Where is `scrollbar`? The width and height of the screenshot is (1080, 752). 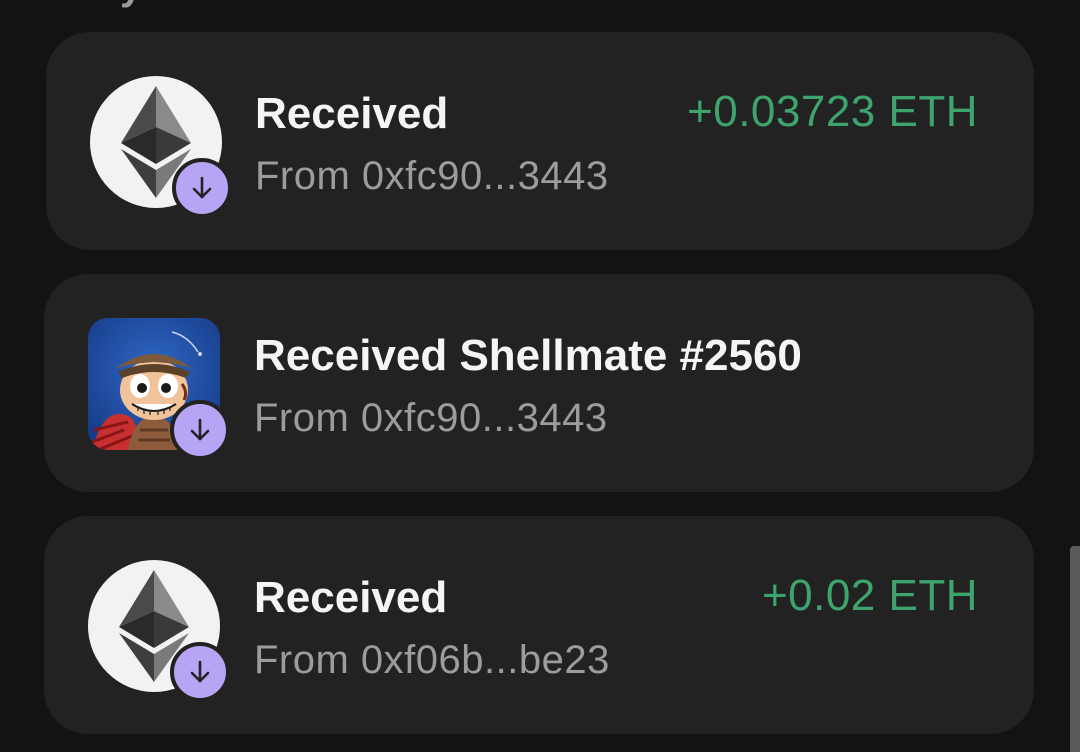
scrollbar is located at coordinates (1075, 649).